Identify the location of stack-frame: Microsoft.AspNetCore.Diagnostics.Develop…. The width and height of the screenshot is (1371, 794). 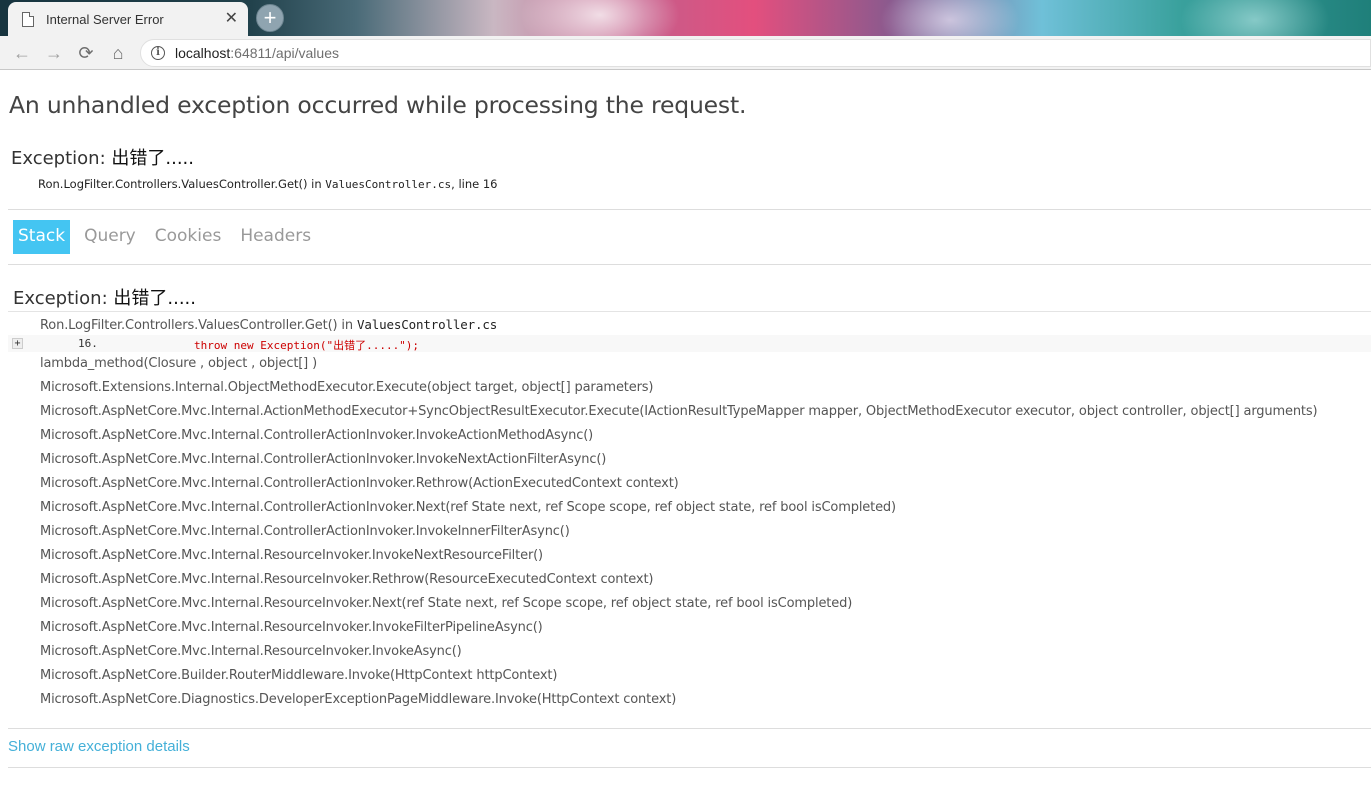
(358, 699).